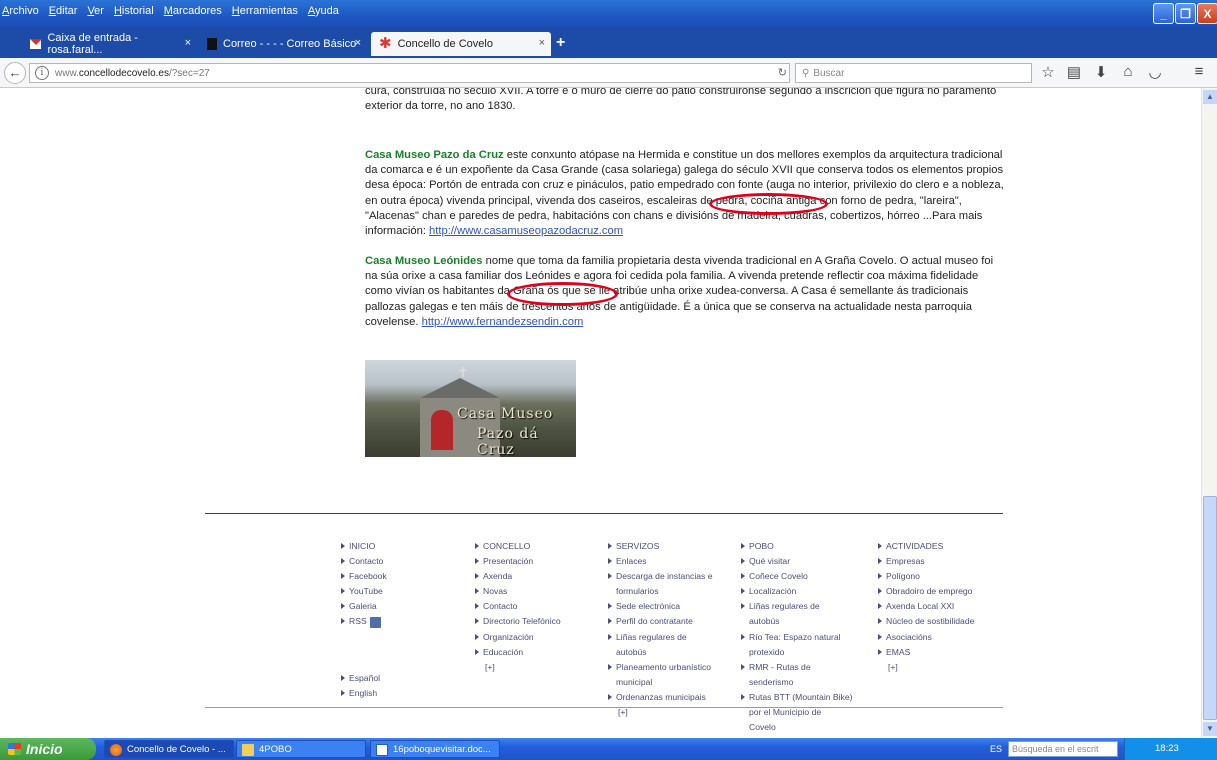  What do you see at coordinates (1209, 413) in the screenshot?
I see `vertical-scrollbar: ▲ ▼` at bounding box center [1209, 413].